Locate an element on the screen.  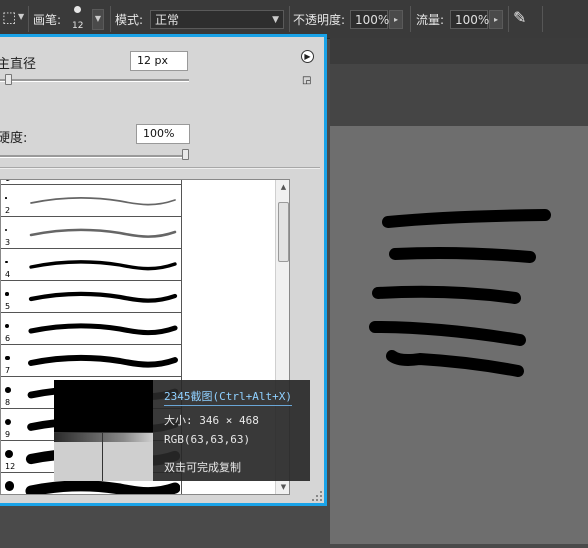
airbrush-icon: ✎ is located at coordinates (519, 17).